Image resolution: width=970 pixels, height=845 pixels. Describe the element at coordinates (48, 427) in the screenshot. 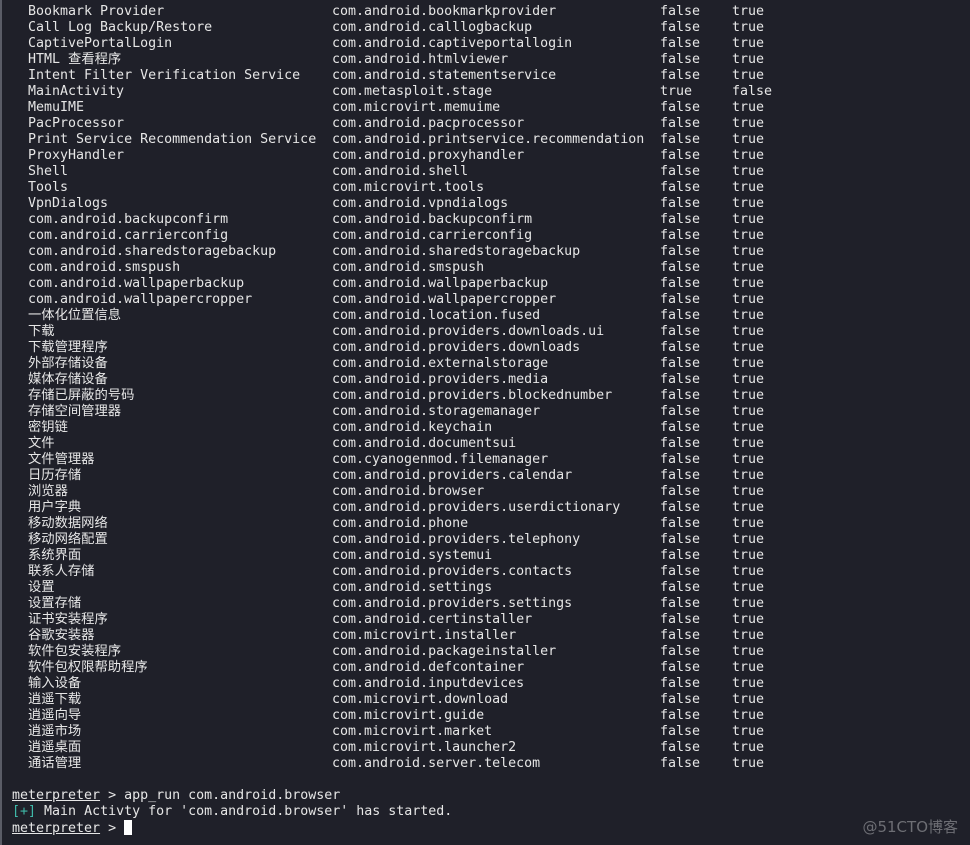

I see `app-name: 密钥链` at that location.